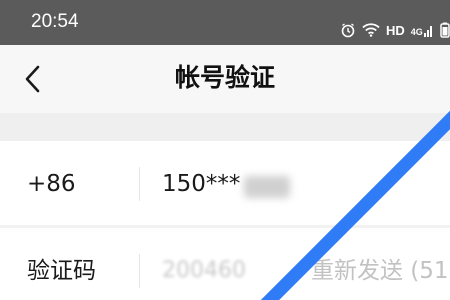 Image resolution: width=450 pixels, height=300 pixels. Describe the element at coordinates (201, 184) in the screenshot. I see `phone-number: 150***` at that location.